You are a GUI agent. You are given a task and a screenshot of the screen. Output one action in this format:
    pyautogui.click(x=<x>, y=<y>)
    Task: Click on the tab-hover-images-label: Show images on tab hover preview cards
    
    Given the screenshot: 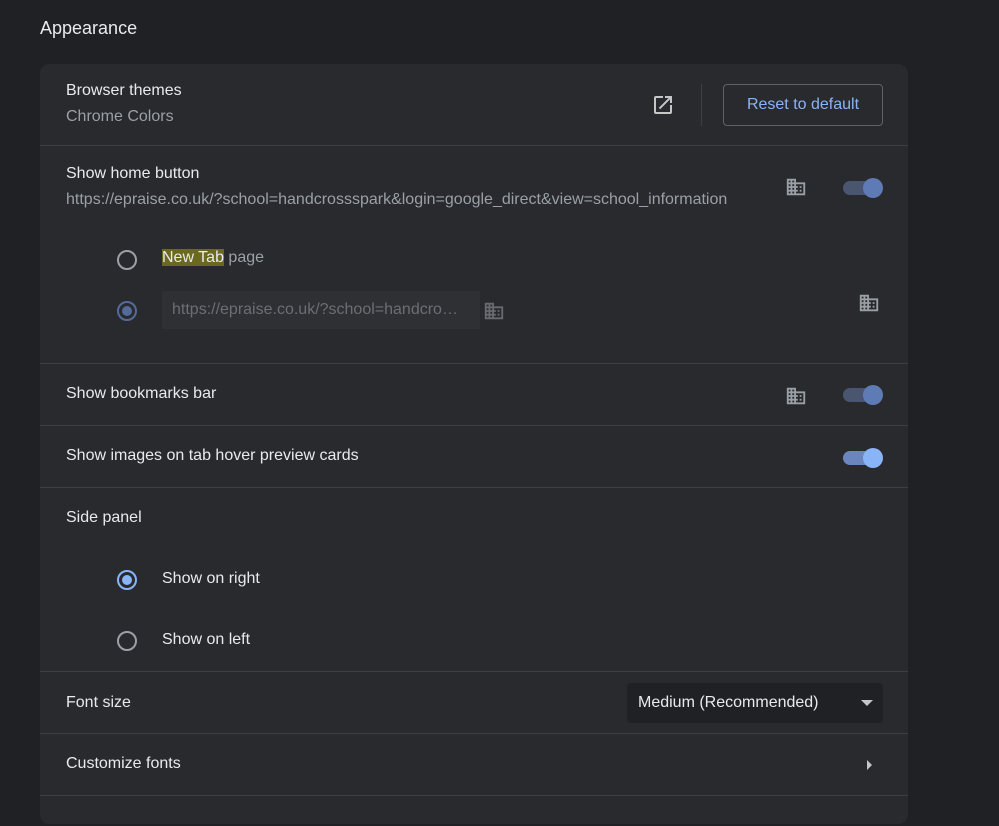 What is the action you would take?
    pyautogui.click(x=212, y=455)
    